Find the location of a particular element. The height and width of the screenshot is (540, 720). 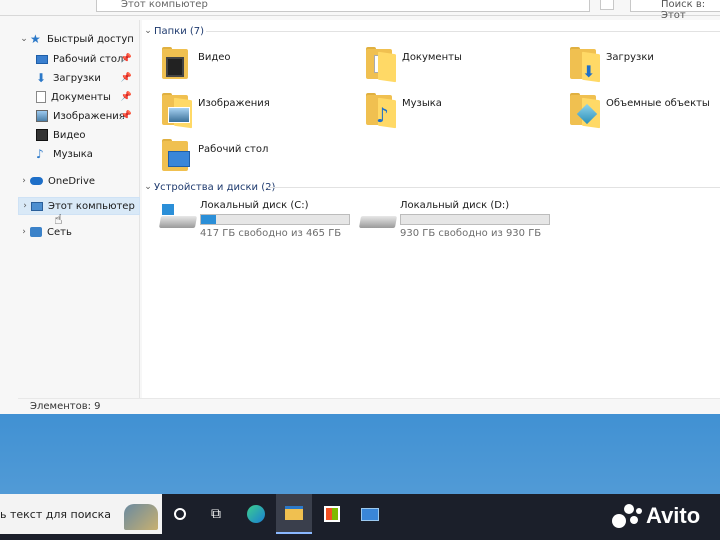

address-bar: Этот компьютер Поиск в: Этот is located at coordinates (360, 10).